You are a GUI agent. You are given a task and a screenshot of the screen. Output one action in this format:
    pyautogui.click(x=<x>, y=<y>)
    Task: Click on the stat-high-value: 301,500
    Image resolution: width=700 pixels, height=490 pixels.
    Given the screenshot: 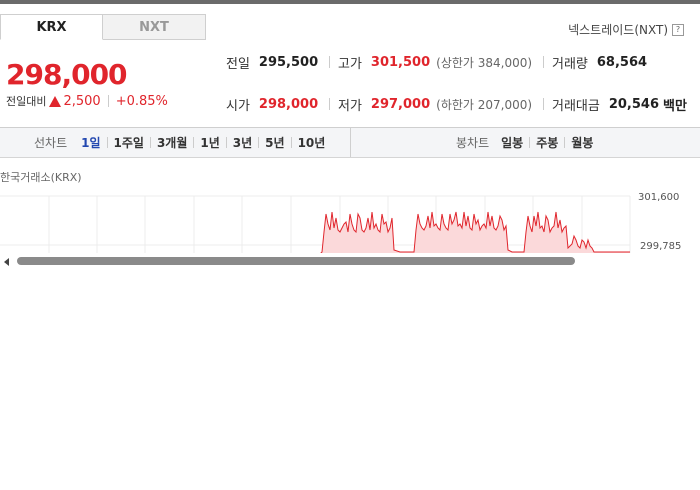 What is the action you would take?
    pyautogui.click(x=400, y=62)
    